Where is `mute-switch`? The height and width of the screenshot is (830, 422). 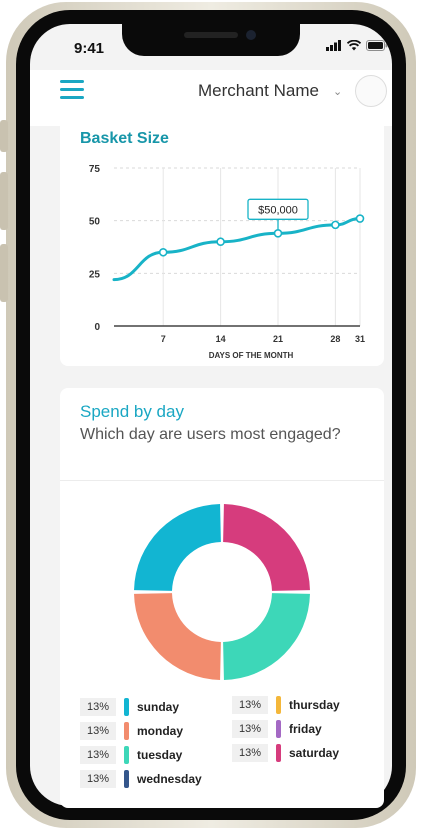 mute-switch is located at coordinates (4, 136).